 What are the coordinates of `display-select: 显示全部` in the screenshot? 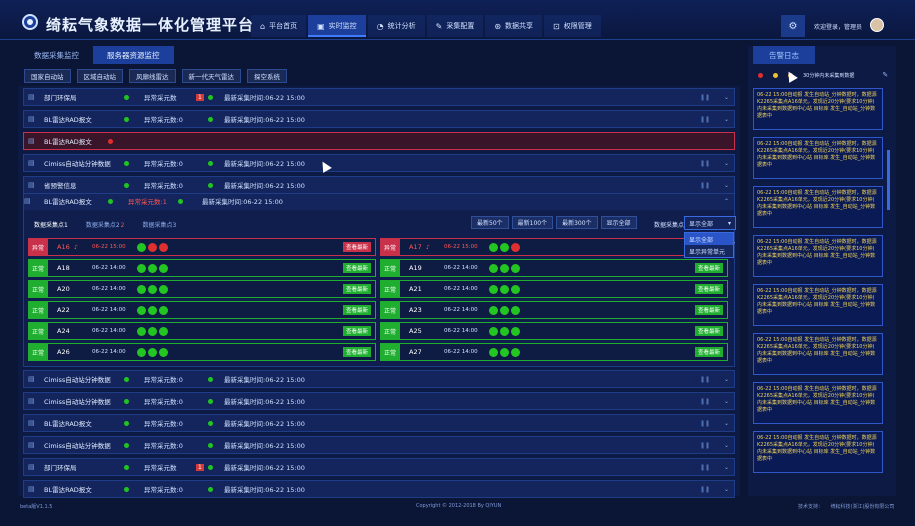 It's located at (710, 223).